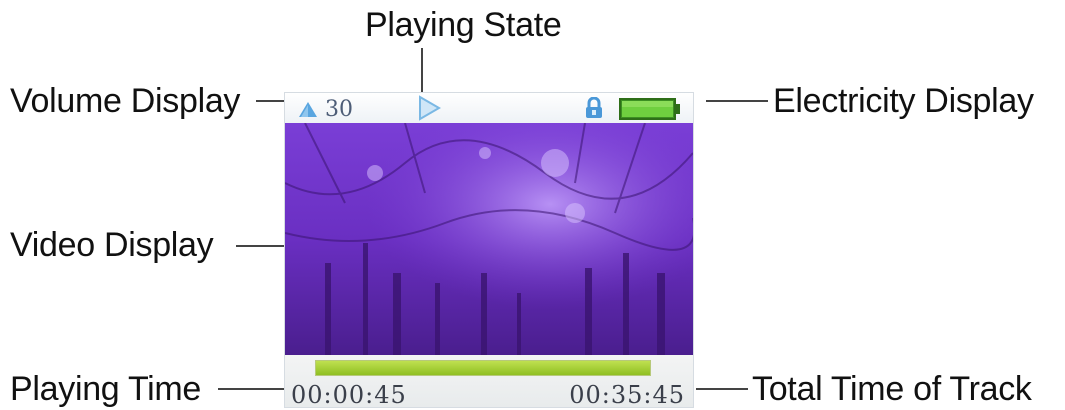 This screenshot has height=410, width=1065. Describe the element at coordinates (627, 395) in the screenshot. I see `total-time-value: 00:35:45` at that location.